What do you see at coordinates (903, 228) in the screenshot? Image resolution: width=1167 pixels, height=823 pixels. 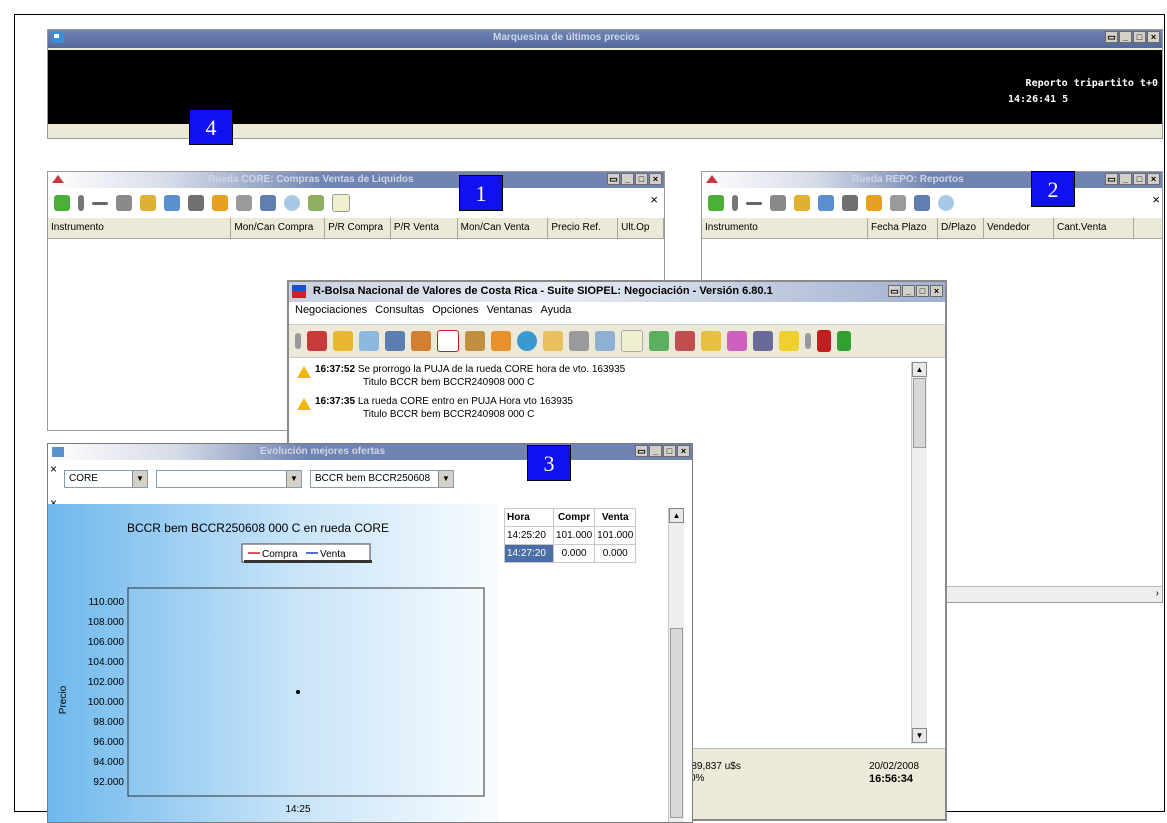 I see `repo-col-fecha-plazo: Fecha Plazo` at bounding box center [903, 228].